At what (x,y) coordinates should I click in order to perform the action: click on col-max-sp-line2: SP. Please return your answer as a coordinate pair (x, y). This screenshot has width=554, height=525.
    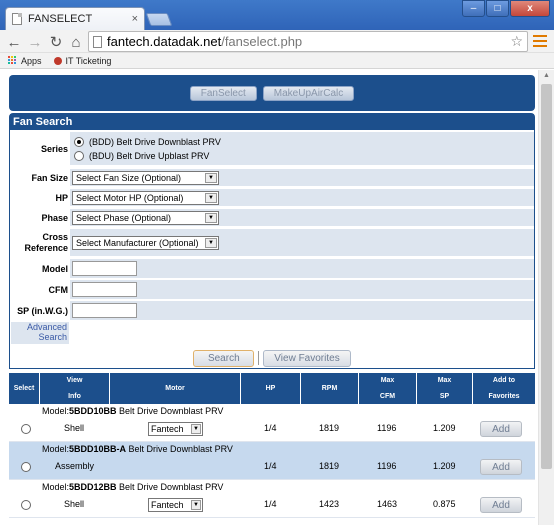
    Looking at the image, I should click on (444, 396).